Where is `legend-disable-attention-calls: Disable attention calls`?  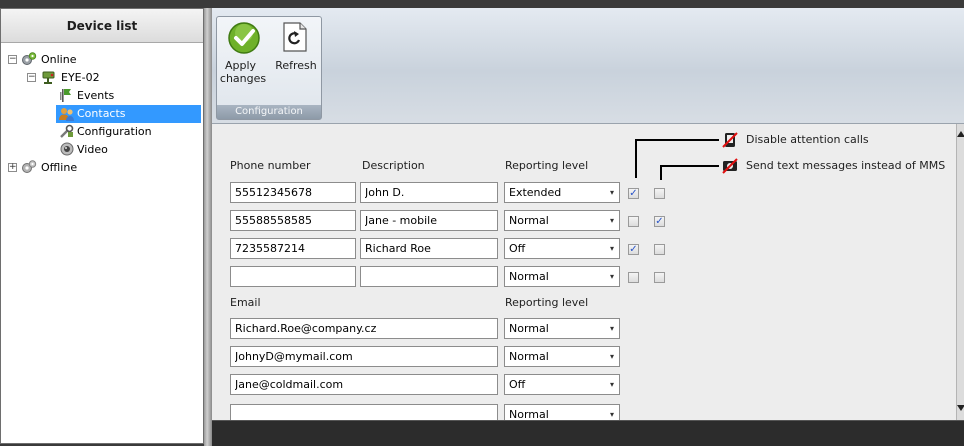
legend-disable-attention-calls: Disable attention calls is located at coordinates (807, 139).